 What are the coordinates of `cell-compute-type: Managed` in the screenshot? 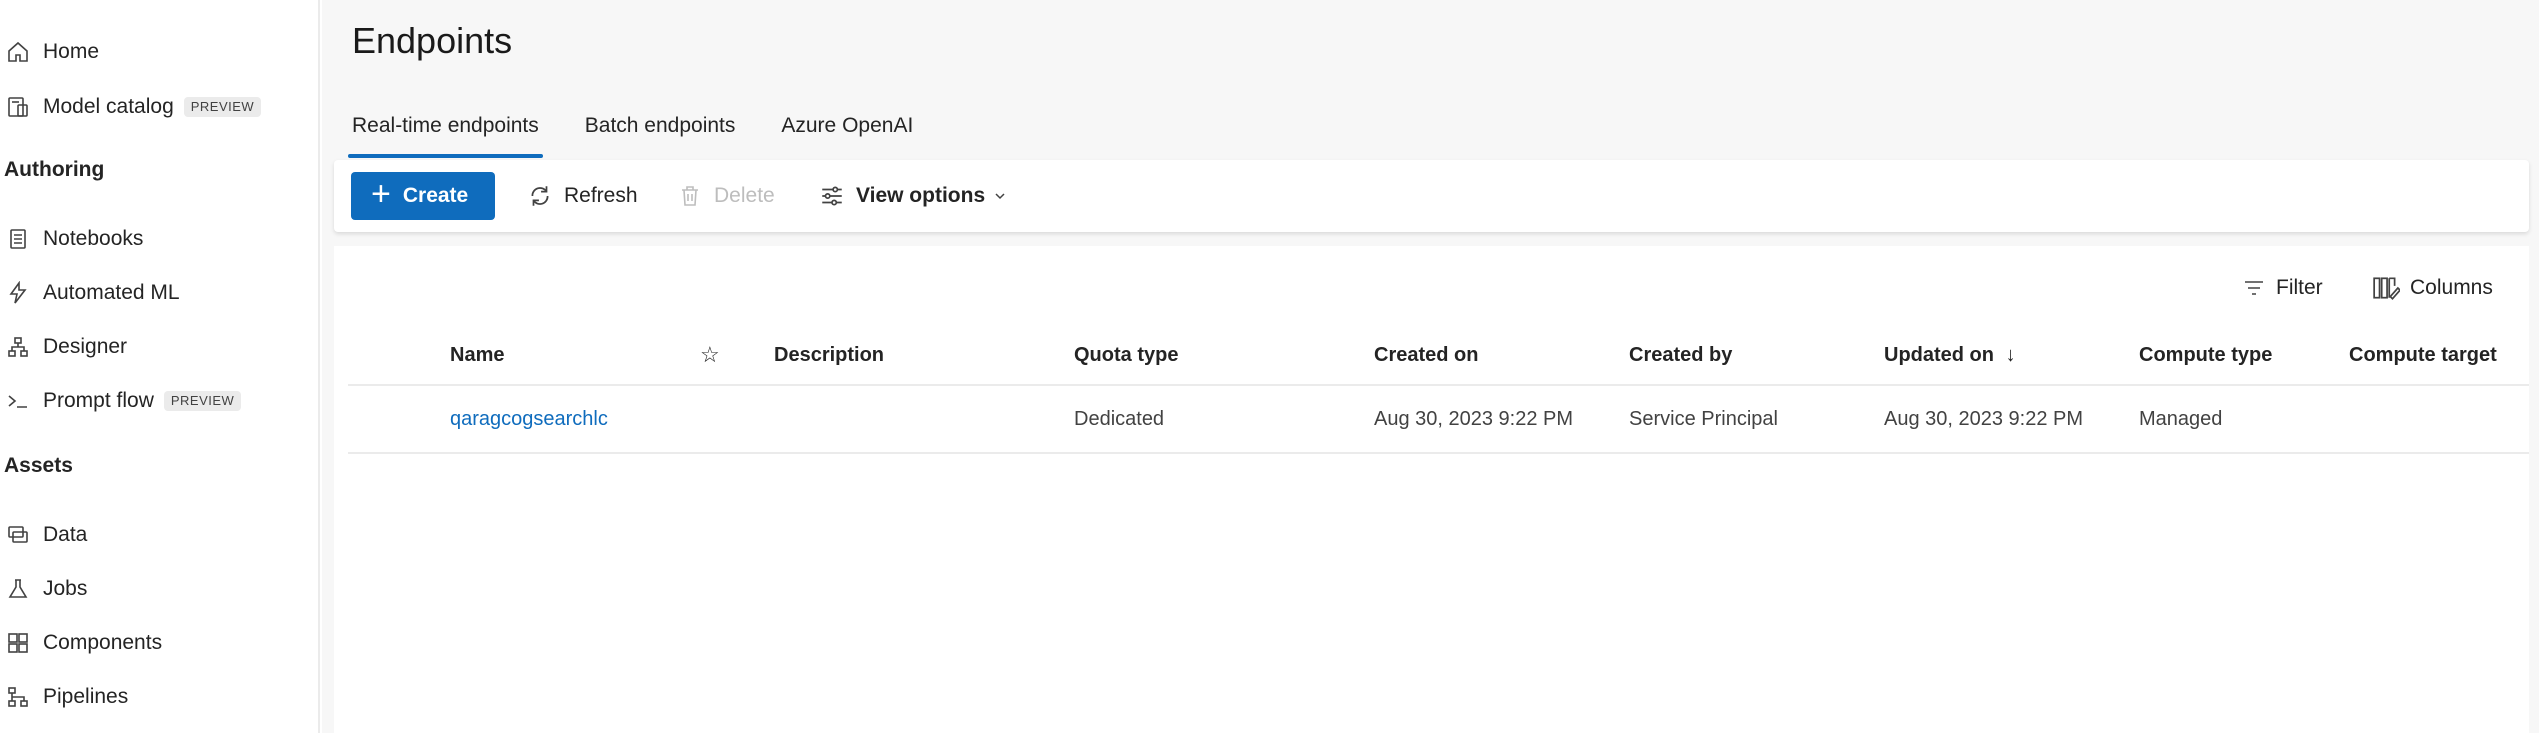 It's located at (2181, 419).